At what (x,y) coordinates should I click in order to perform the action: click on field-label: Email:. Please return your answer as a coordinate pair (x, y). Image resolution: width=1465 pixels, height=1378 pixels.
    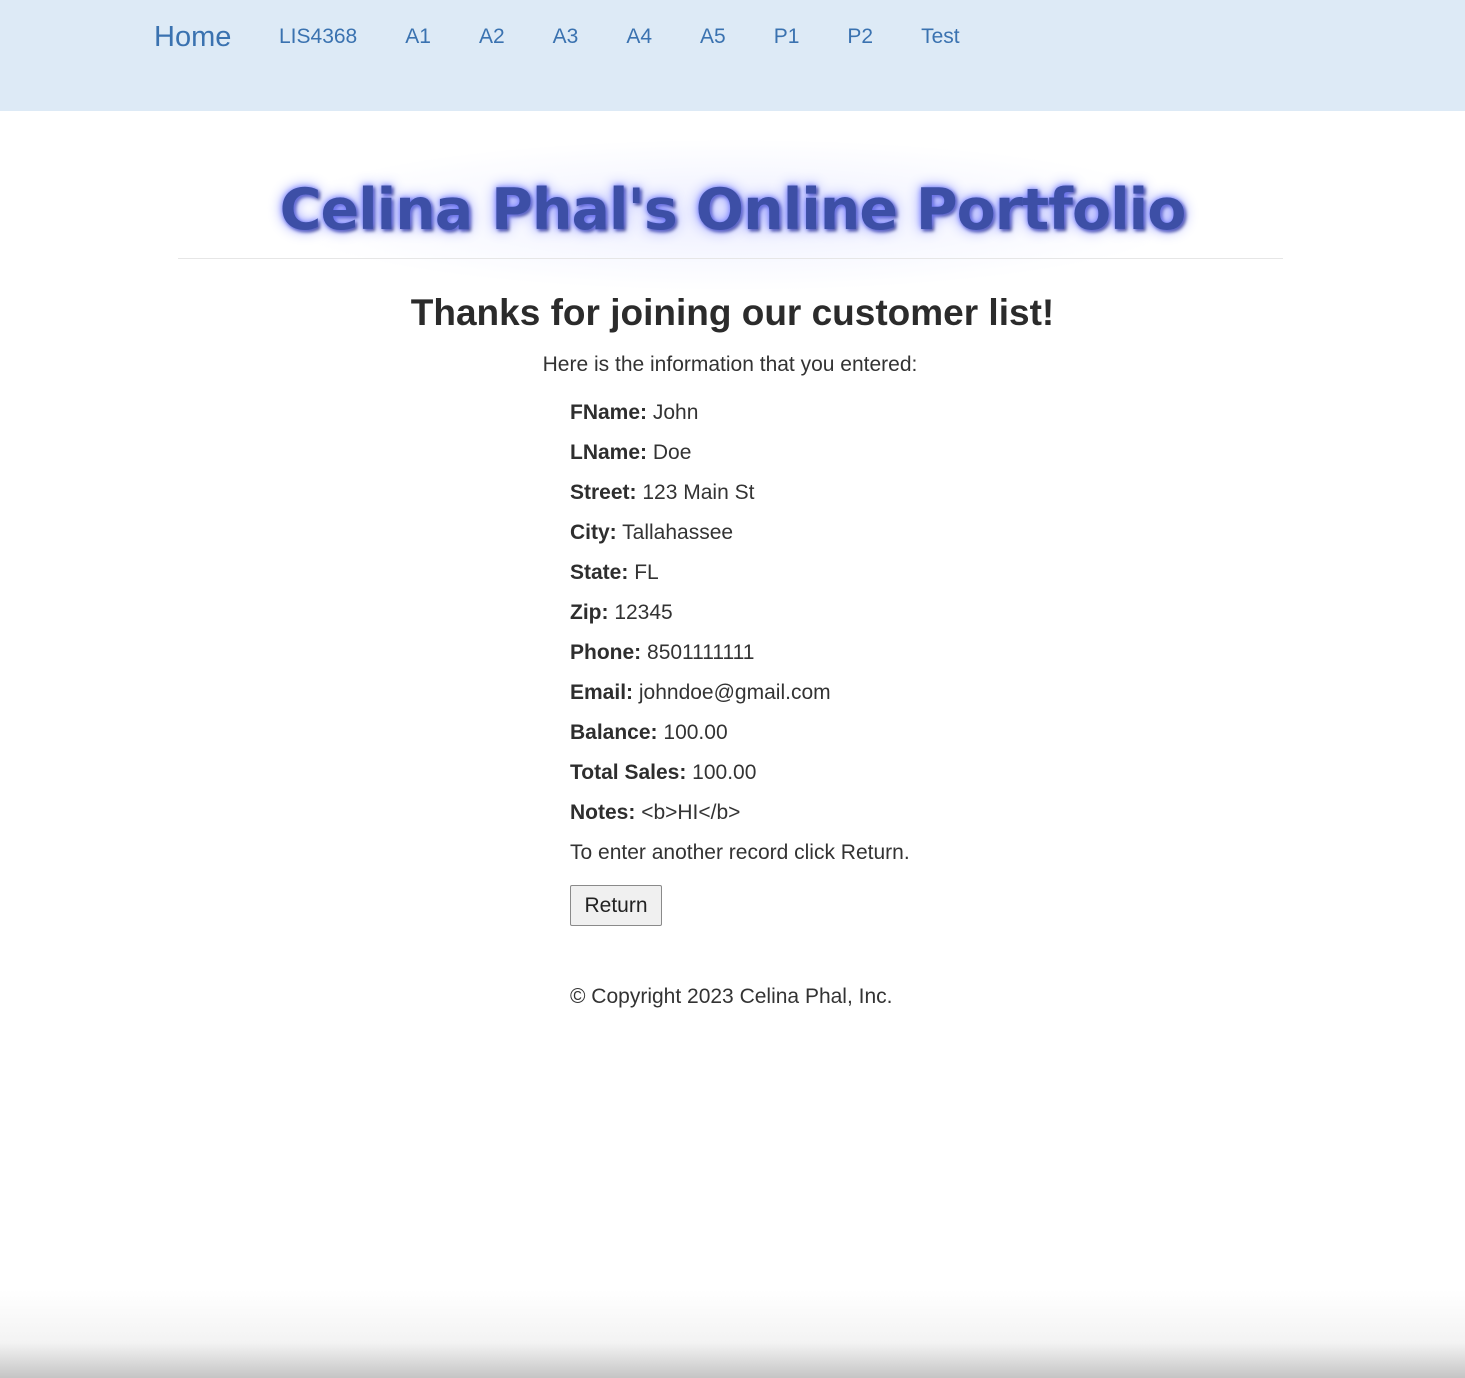
    Looking at the image, I should click on (602, 692).